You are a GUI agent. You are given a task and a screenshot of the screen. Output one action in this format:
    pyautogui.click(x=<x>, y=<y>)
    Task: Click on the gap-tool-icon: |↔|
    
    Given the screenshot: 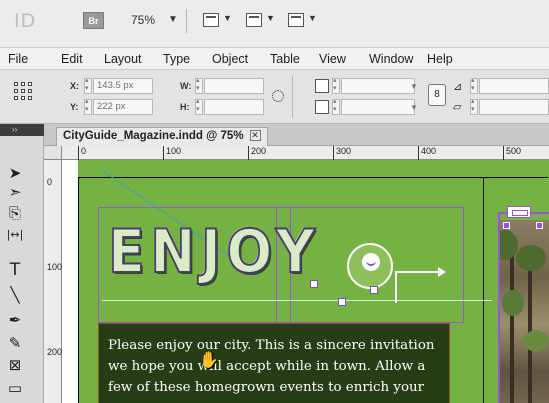 What is the action you would take?
    pyautogui.click(x=15, y=235)
    